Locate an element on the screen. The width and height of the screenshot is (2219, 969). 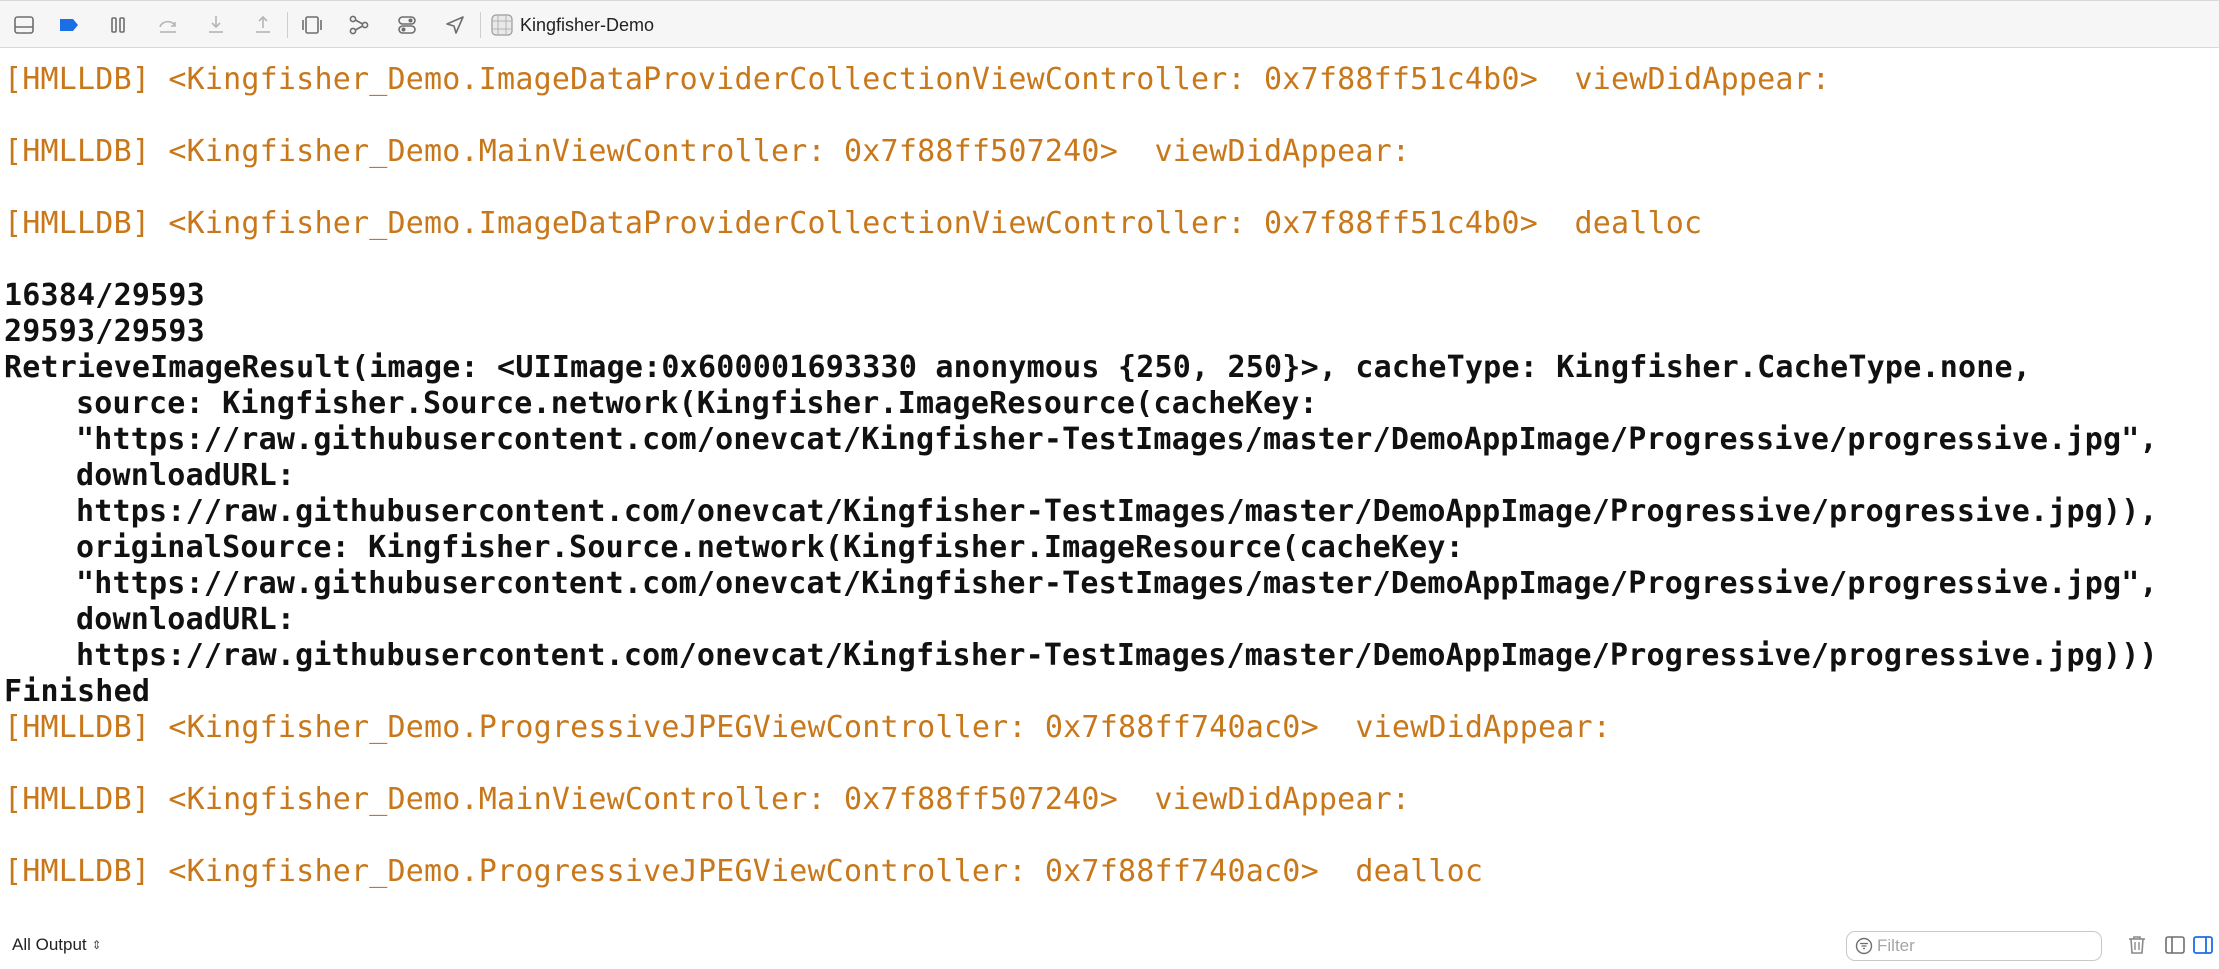
filter-input is located at coordinates (1985, 946).